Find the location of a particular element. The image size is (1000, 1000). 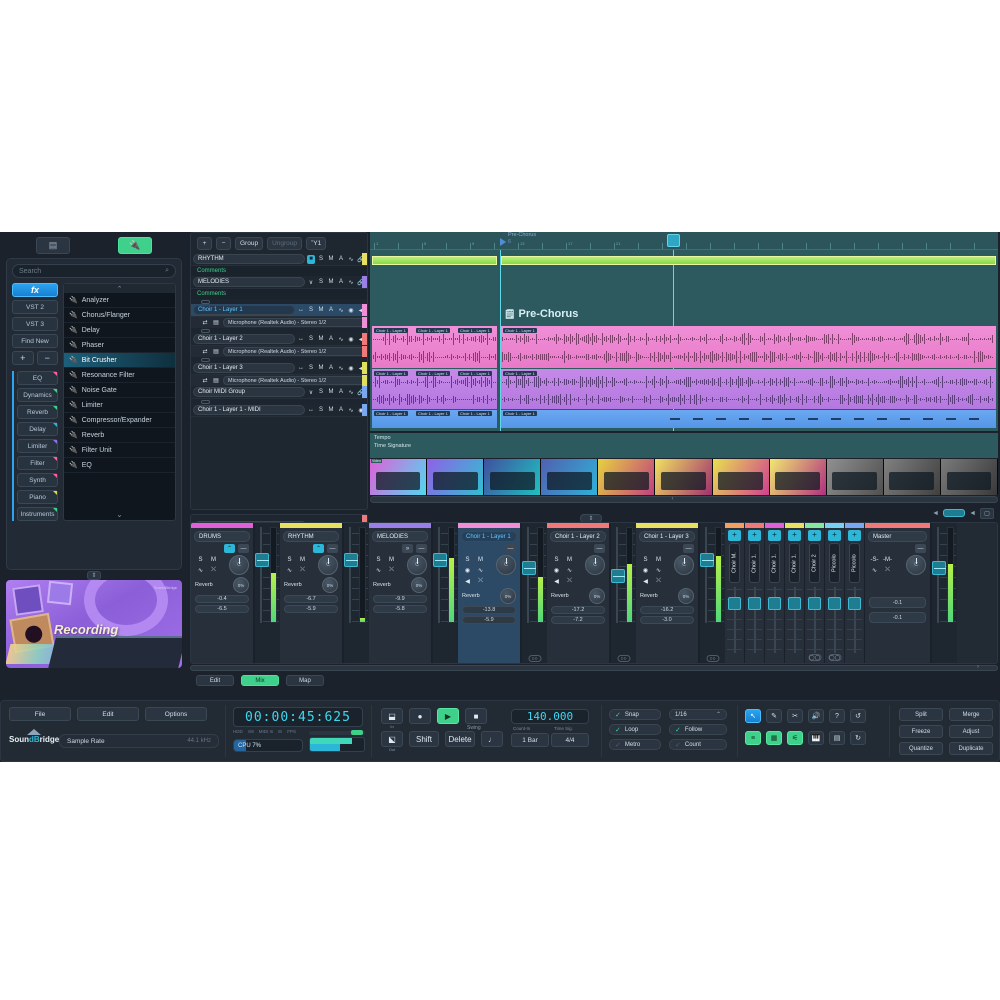

swing-button: ♩ is located at coordinates (492, 739).